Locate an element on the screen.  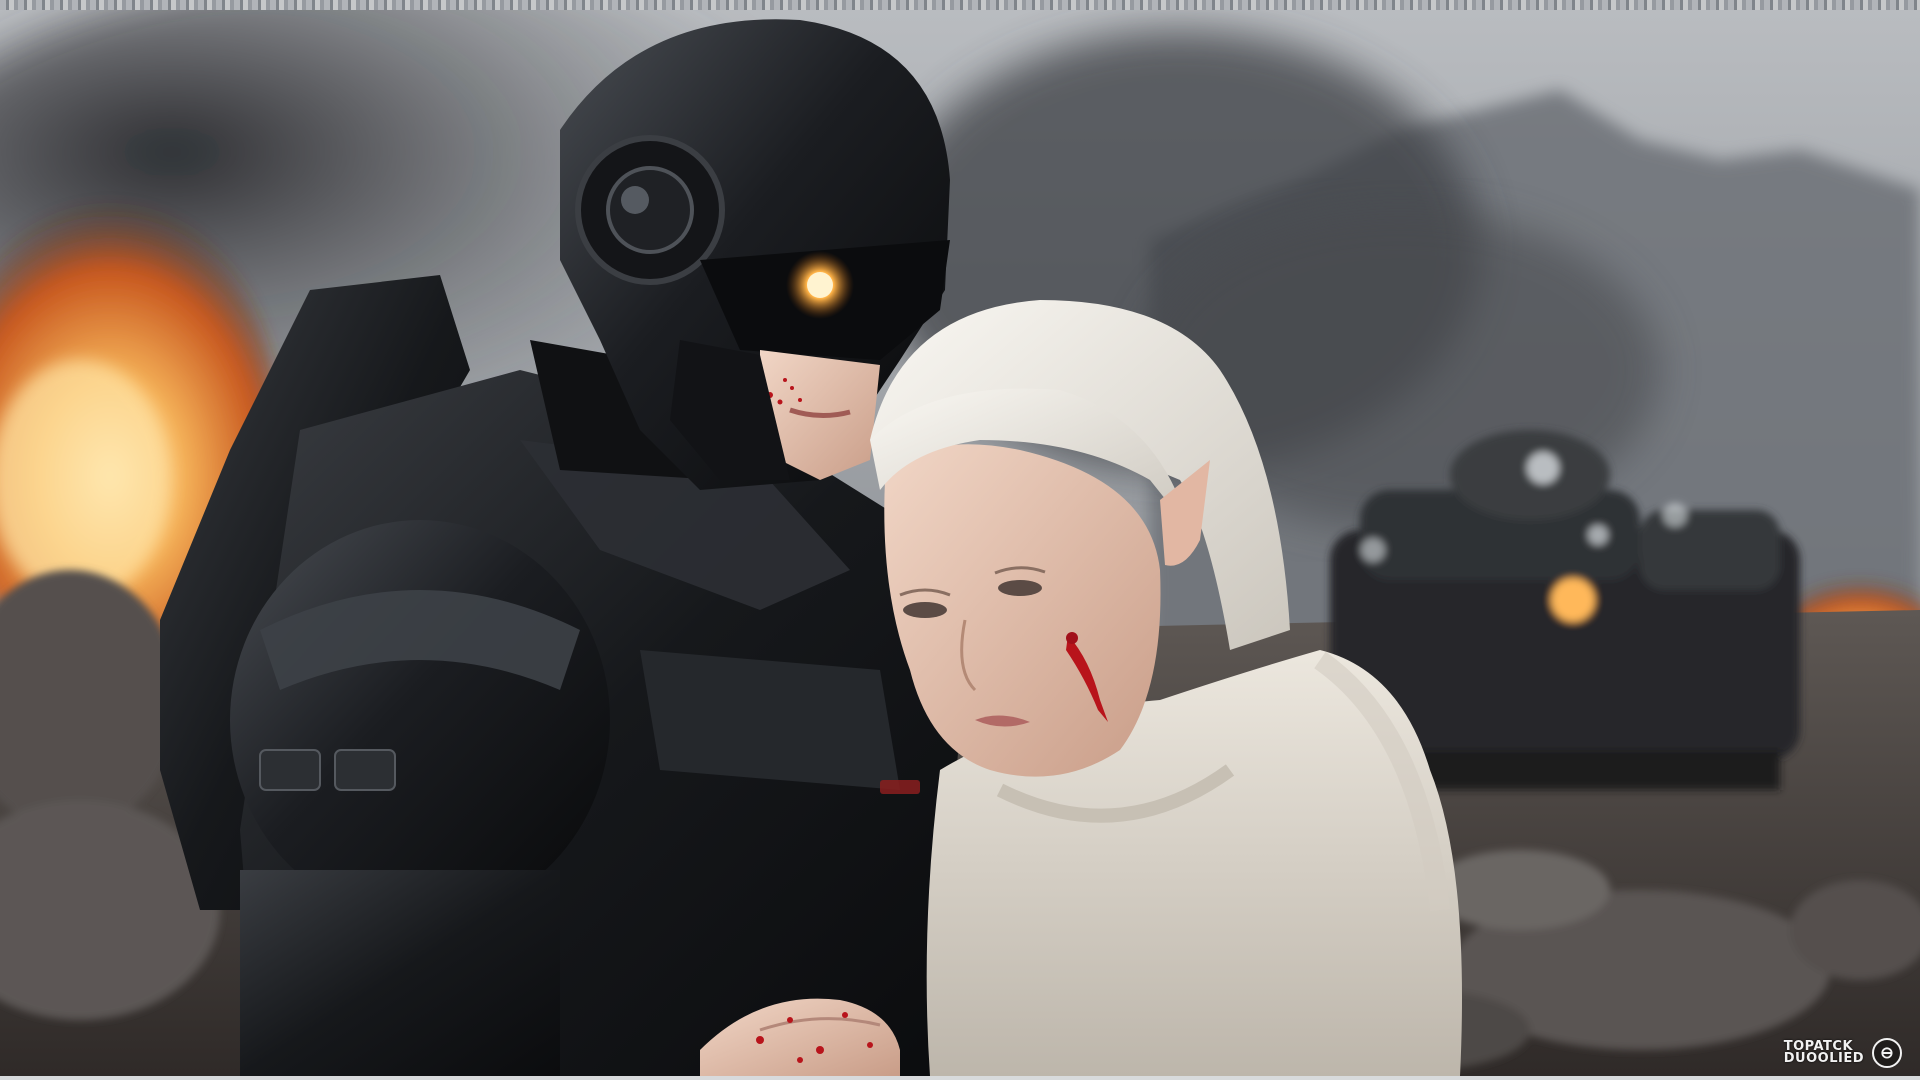
watermark: TOPATCK DUOOLIED ⊖ is located at coordinates (1843, 1053).